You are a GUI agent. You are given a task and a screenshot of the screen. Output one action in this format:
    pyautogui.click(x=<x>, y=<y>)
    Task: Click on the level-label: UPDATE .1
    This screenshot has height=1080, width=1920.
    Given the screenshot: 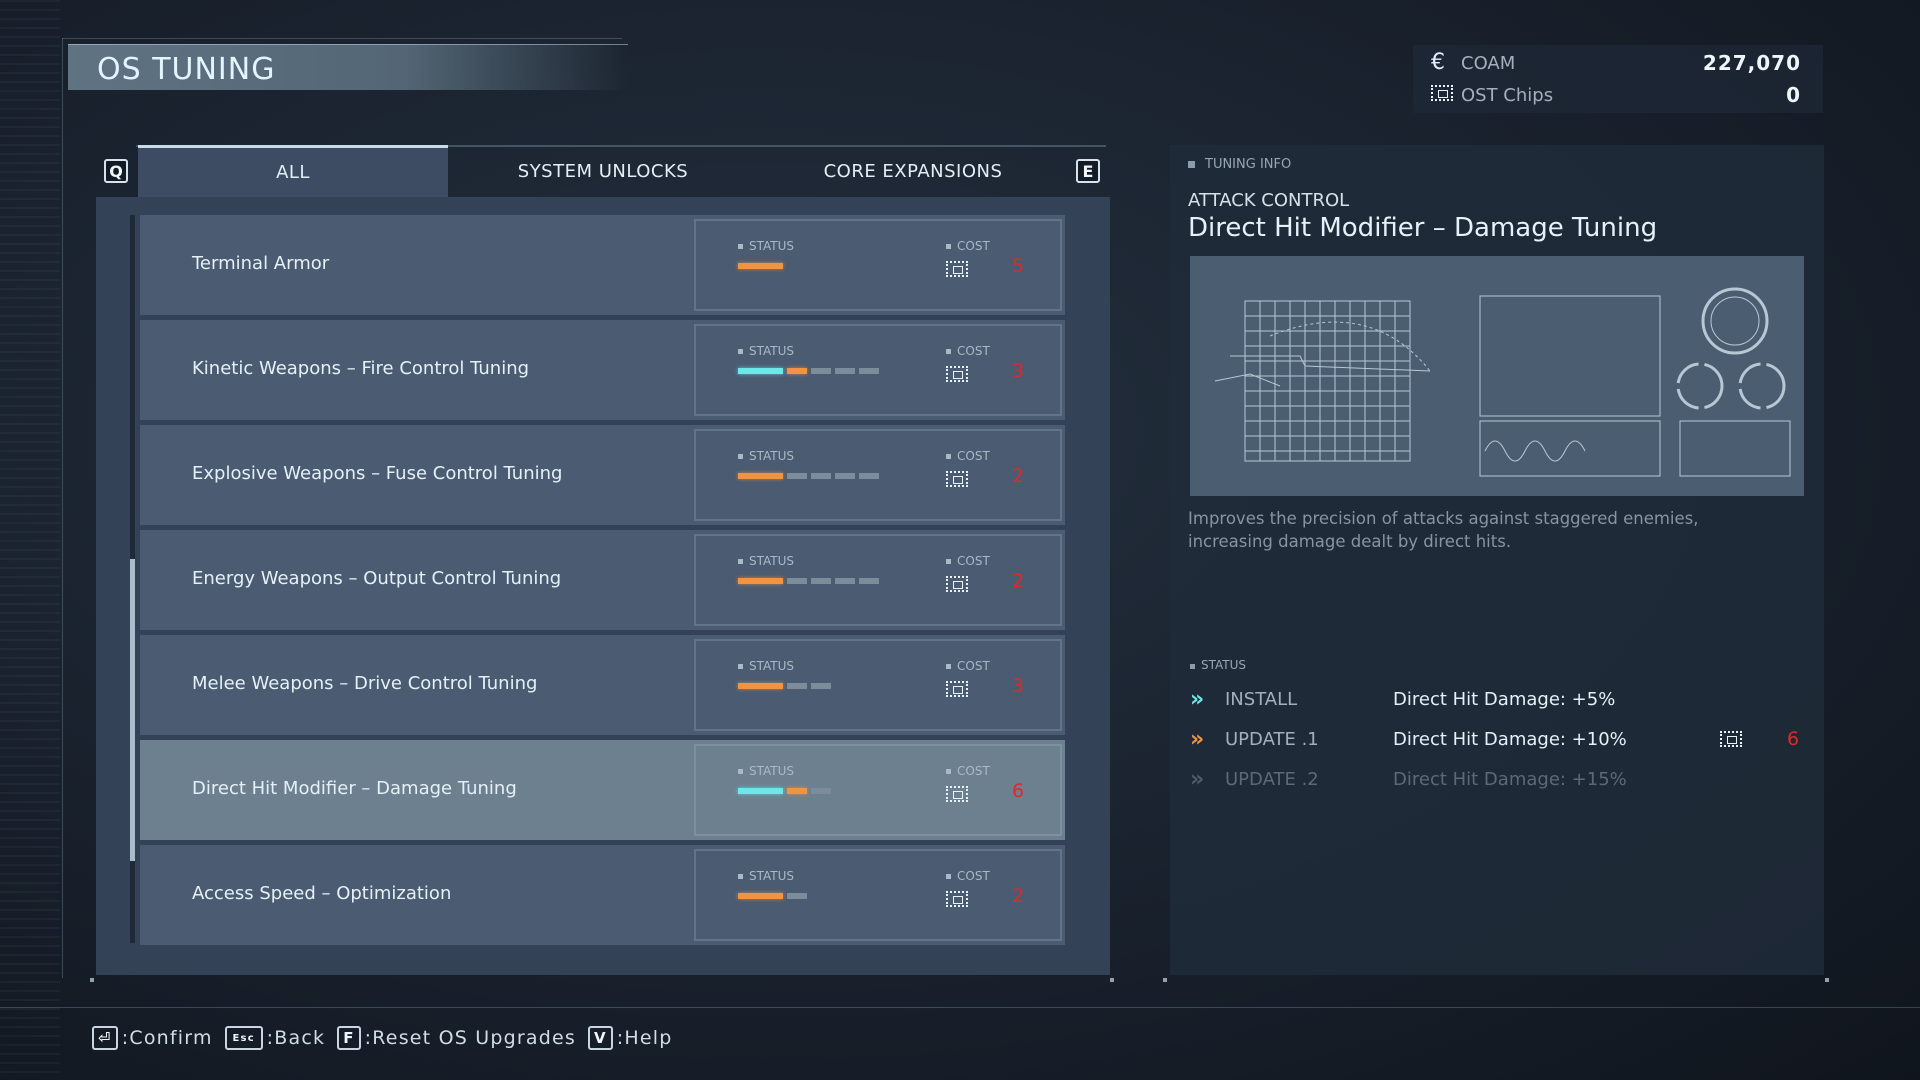 What is the action you would take?
    pyautogui.click(x=1272, y=739)
    